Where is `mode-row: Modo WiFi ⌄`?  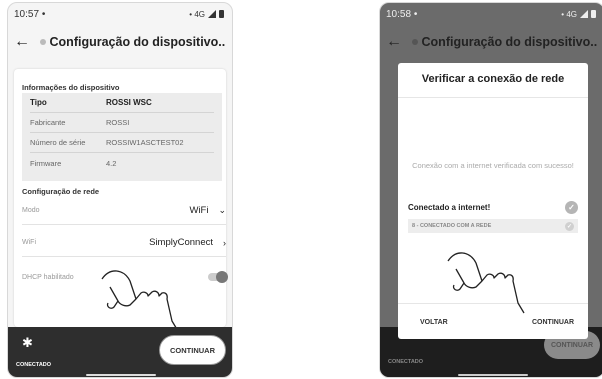 mode-row: Modo WiFi ⌄ is located at coordinates (124, 211).